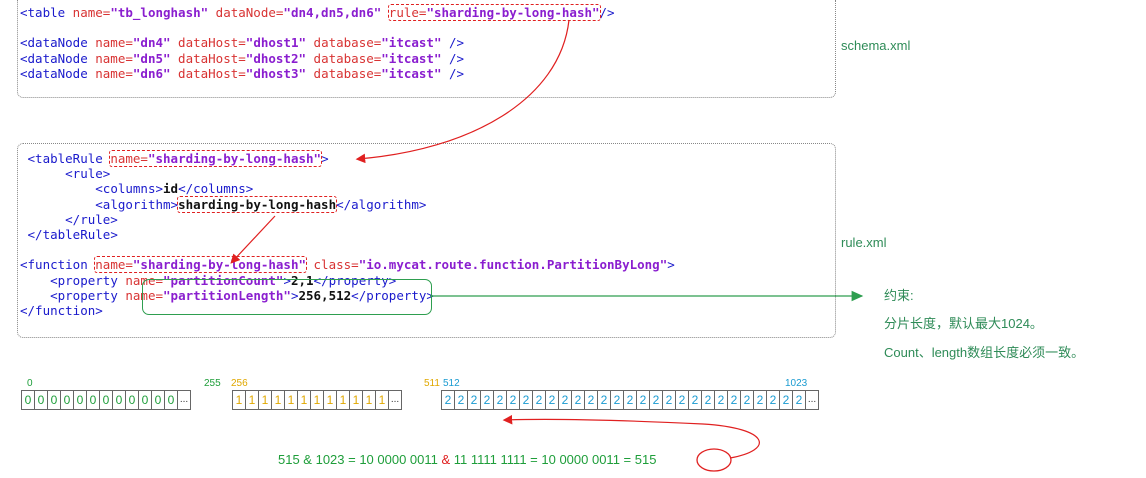  What do you see at coordinates (114, 265) in the screenshot?
I see `function-name-attr: name=` at bounding box center [114, 265].